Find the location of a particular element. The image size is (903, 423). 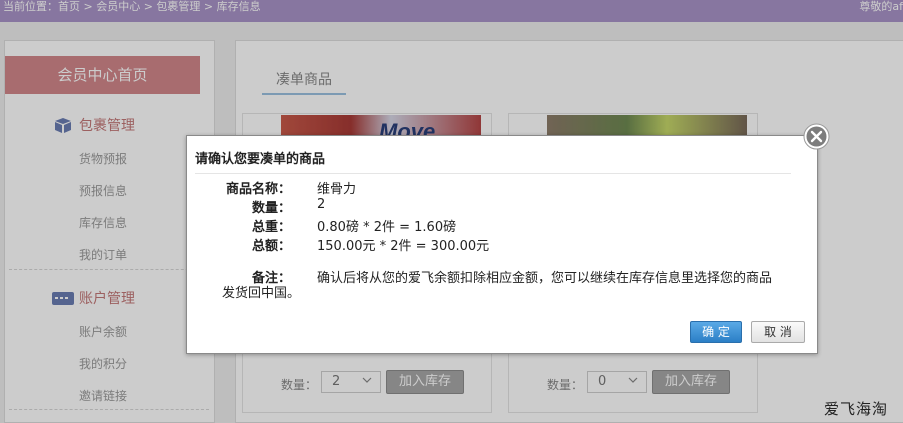

dialog-divider is located at coordinates (493, 173).